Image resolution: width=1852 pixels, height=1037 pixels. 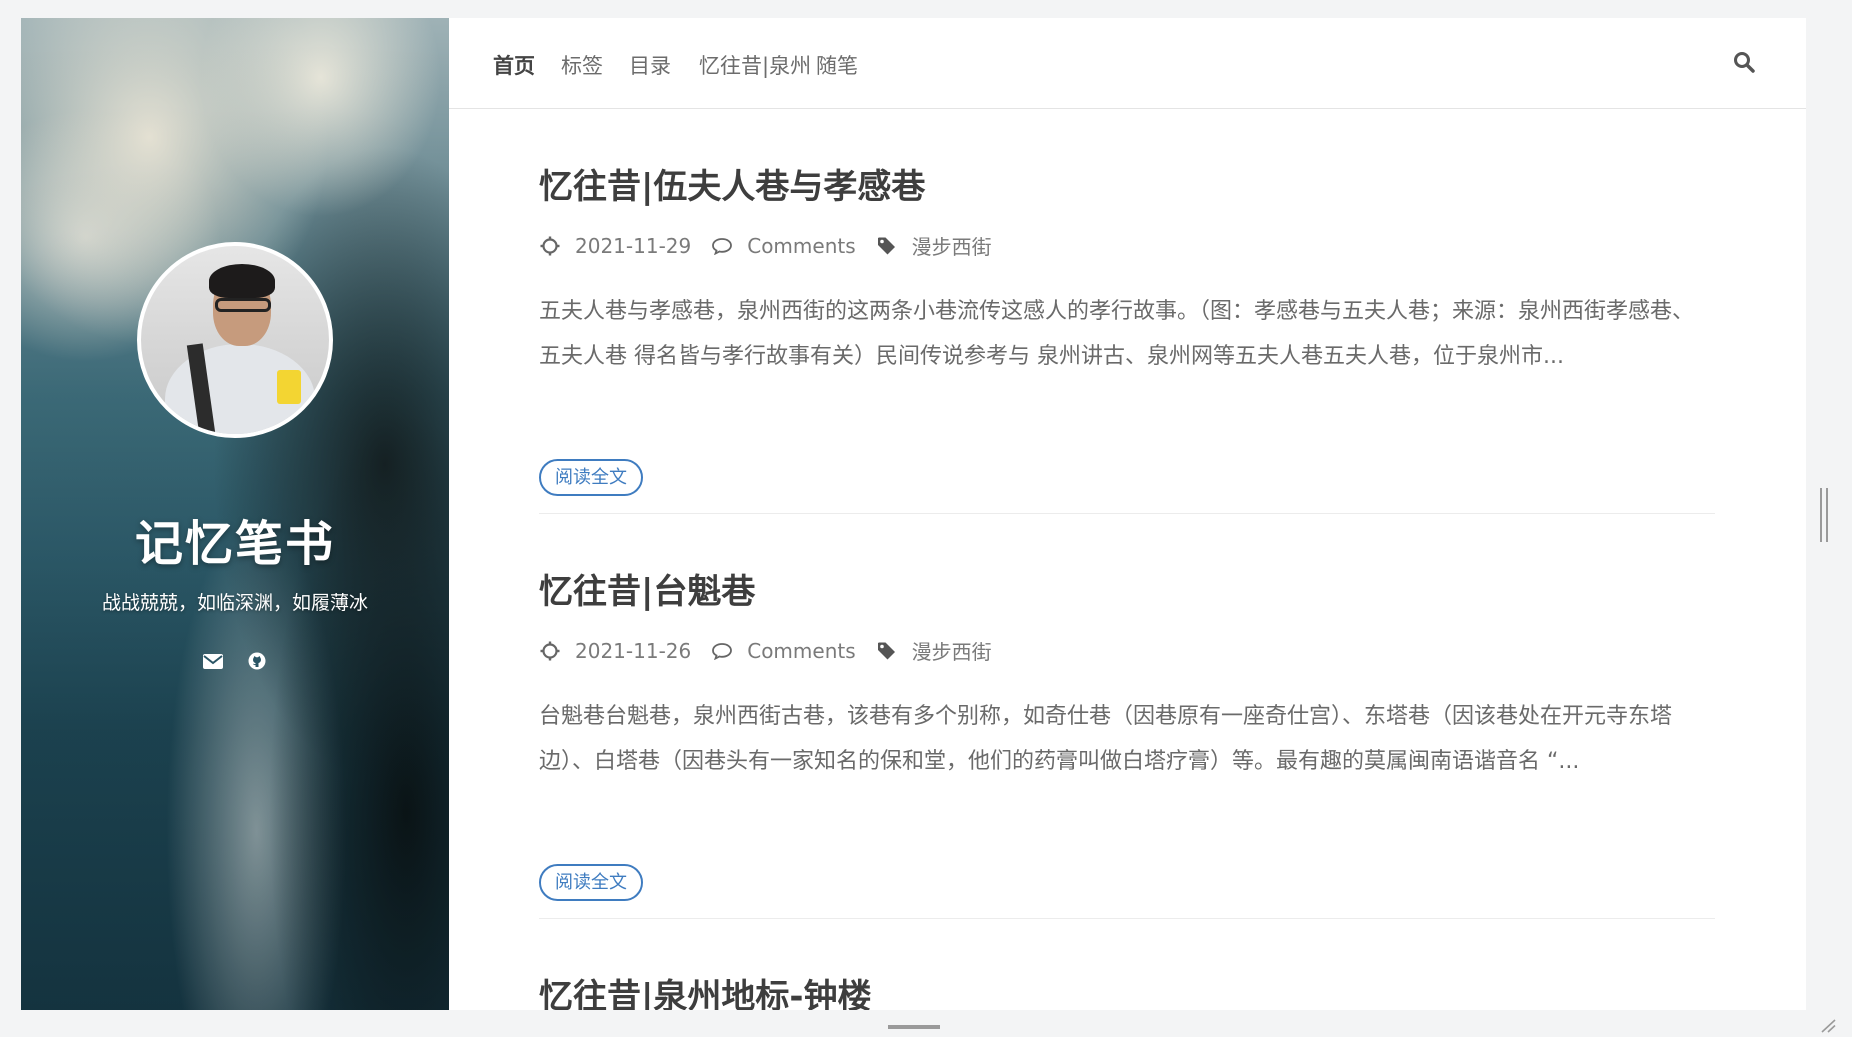 What do you see at coordinates (1127, 63) in the screenshot?
I see `top-navigation: 首页 标签 目录 忆往昔|泉州 随笔` at bounding box center [1127, 63].